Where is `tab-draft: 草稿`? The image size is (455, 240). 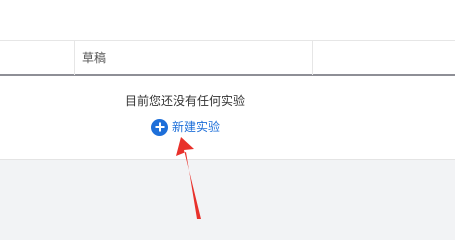
tab-draft: 草稿 is located at coordinates (94, 58).